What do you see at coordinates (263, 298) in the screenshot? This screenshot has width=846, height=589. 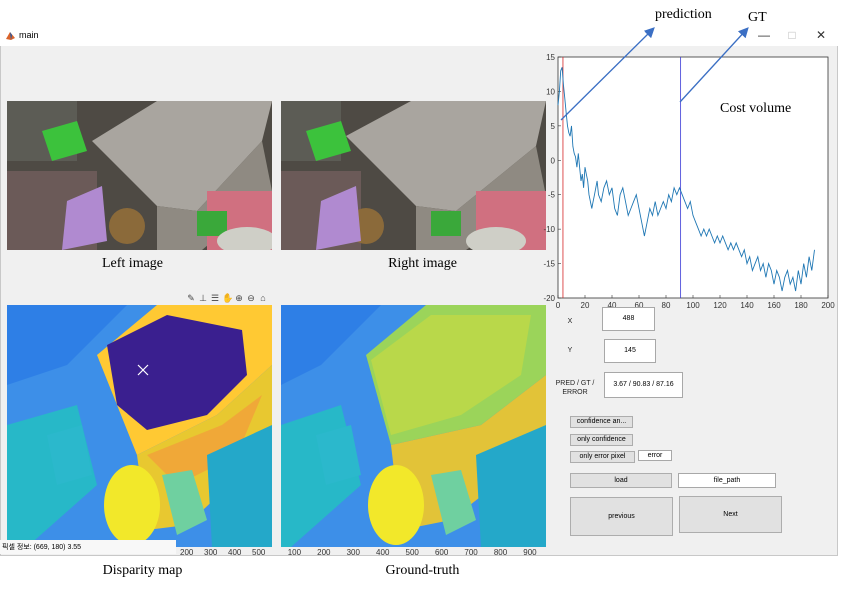 I see `home-icon: ⌂` at bounding box center [263, 298].